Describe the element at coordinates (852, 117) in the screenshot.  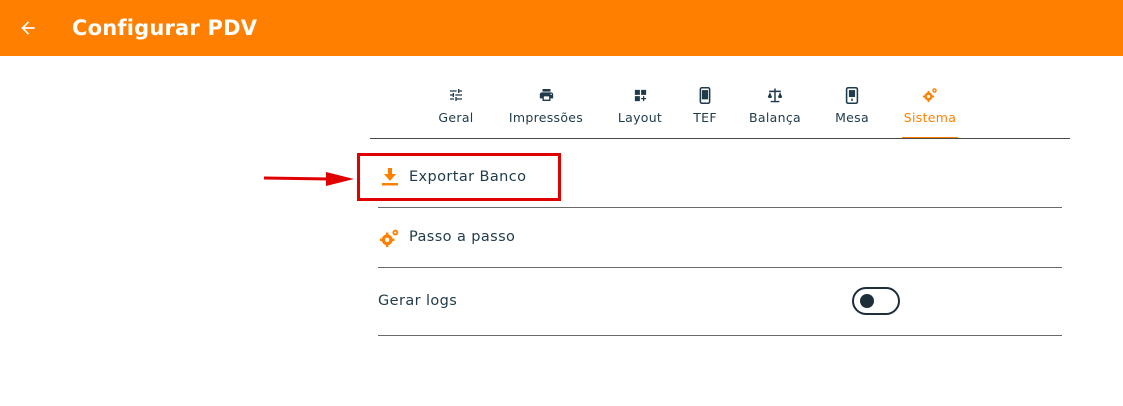
I see `tab-label: Mesa` at that location.